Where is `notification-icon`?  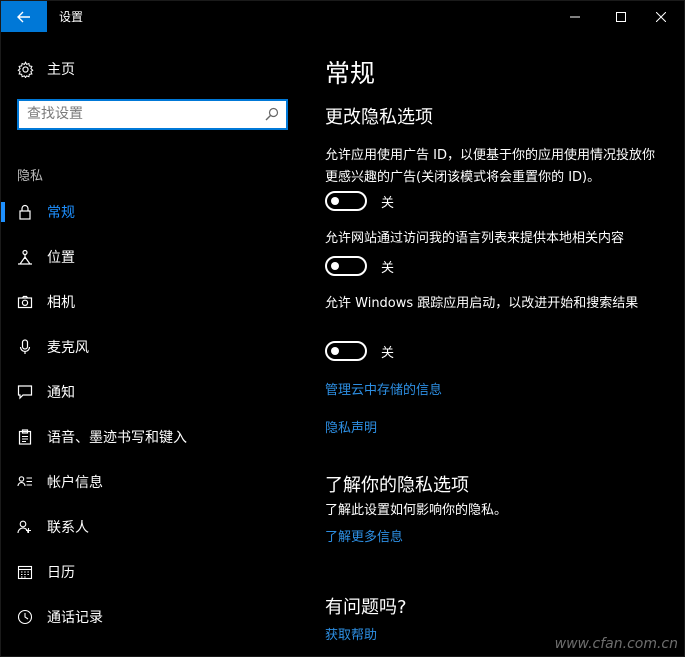
notification-icon is located at coordinates (25, 392).